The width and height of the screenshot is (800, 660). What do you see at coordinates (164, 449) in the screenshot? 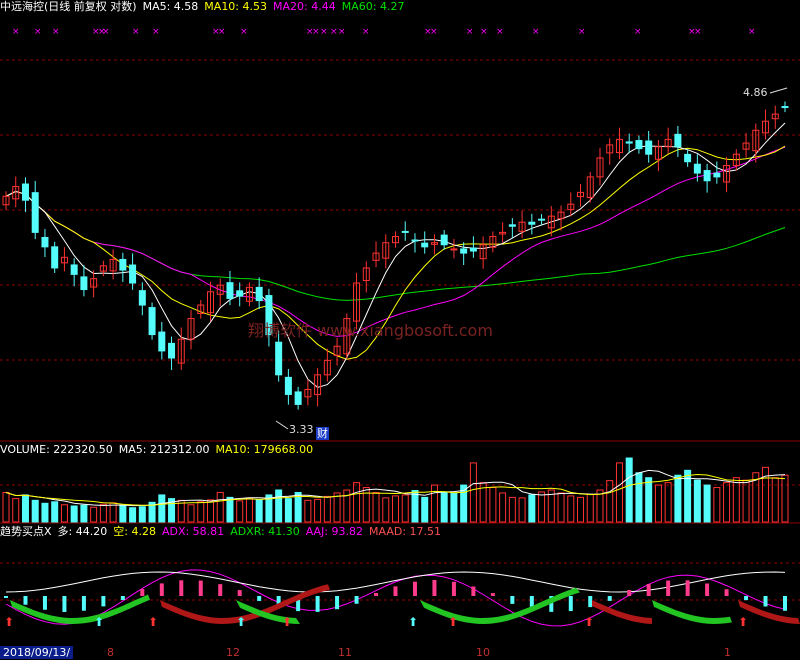
I see `volume-ma5: MA5: 212312.00` at bounding box center [164, 449].